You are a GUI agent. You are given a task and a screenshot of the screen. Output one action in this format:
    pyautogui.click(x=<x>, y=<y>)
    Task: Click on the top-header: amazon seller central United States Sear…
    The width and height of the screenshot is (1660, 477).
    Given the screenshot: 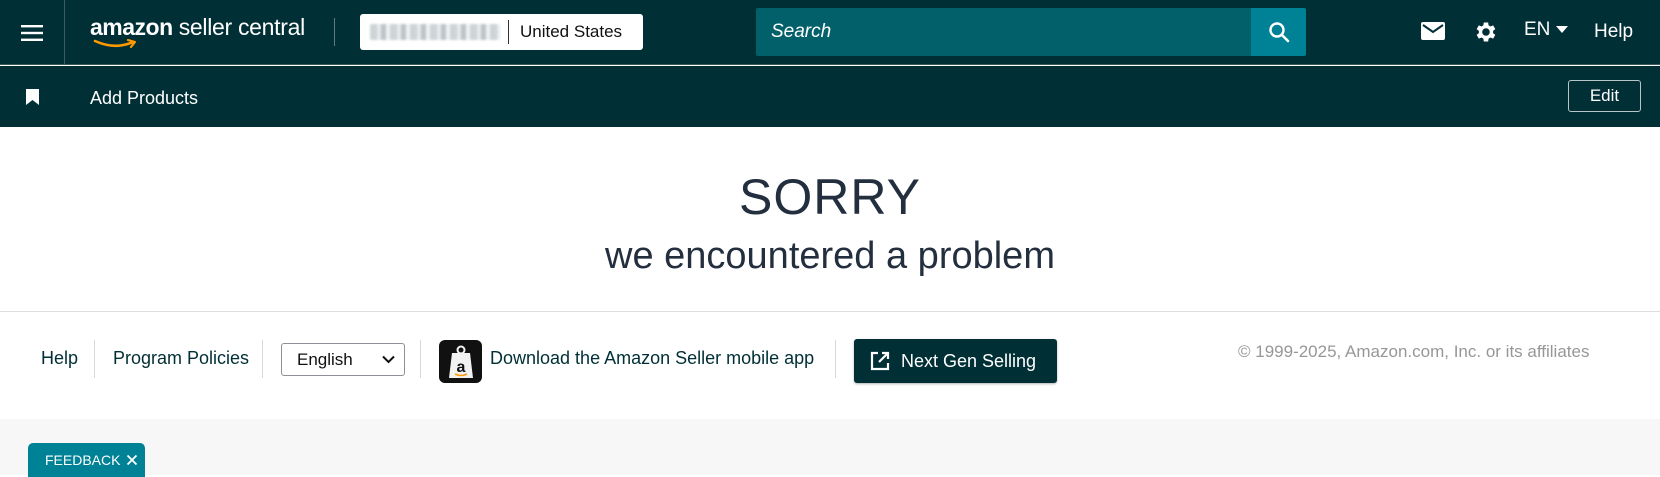 What is the action you would take?
    pyautogui.click(x=830, y=32)
    